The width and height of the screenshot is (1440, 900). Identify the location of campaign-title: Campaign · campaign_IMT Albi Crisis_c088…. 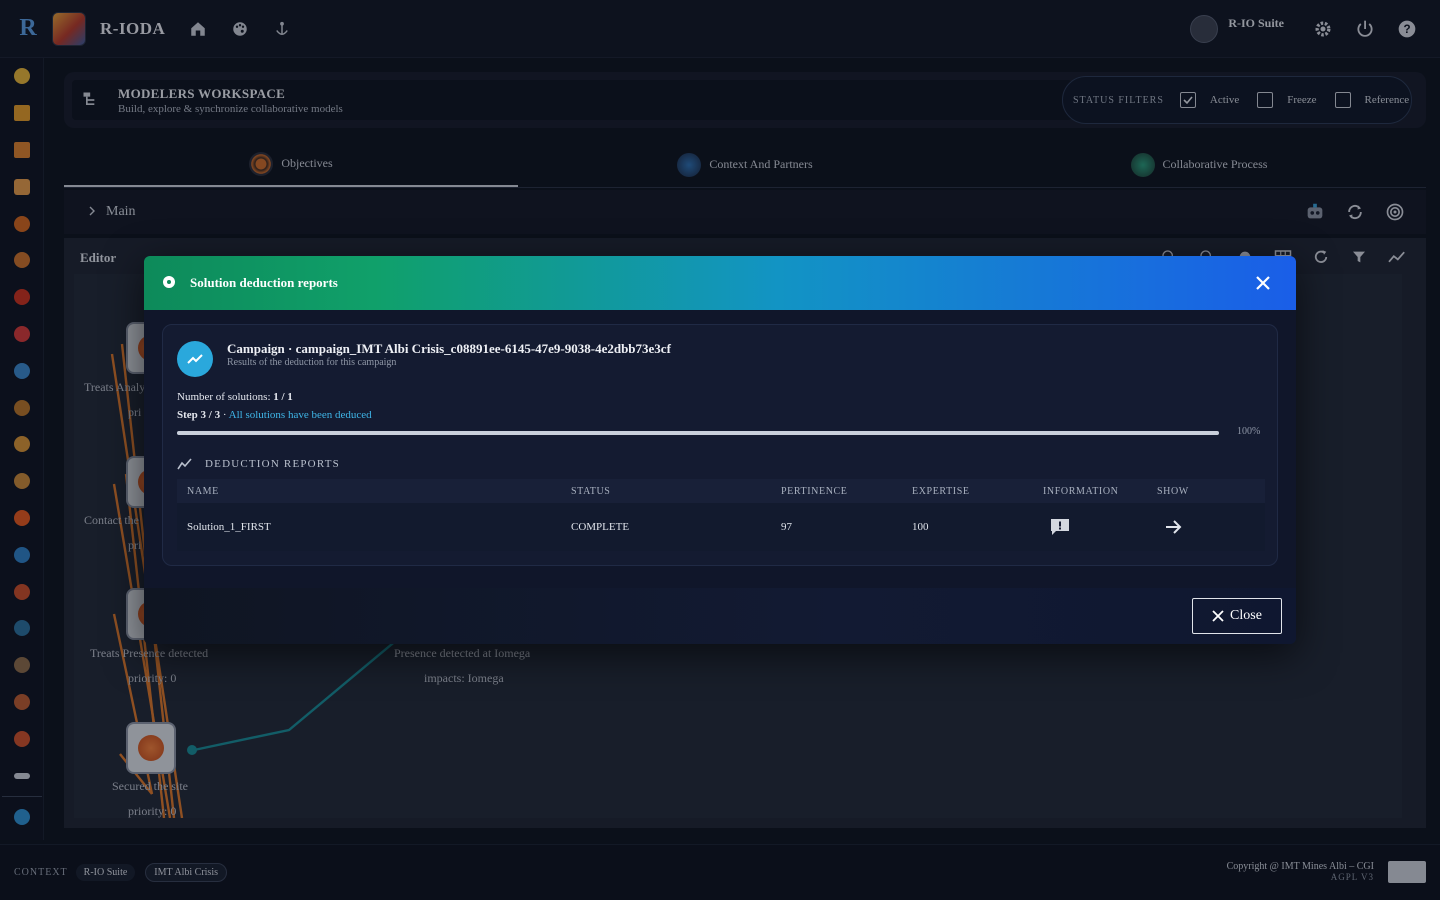
(449, 348).